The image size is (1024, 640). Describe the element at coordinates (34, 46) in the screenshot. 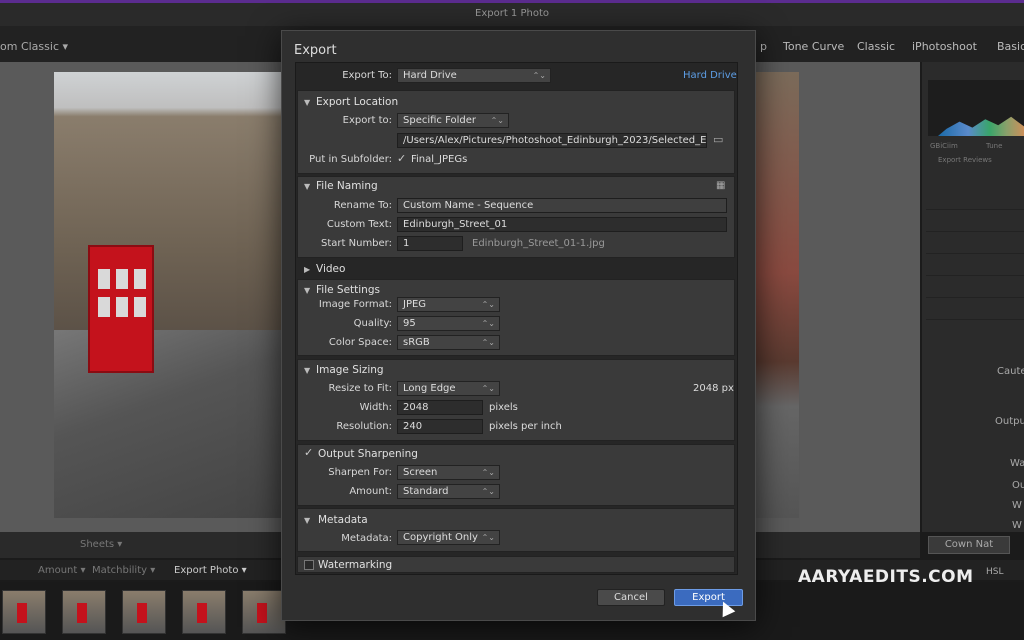

I see `profile-dropdown: om Classic ▾` at that location.